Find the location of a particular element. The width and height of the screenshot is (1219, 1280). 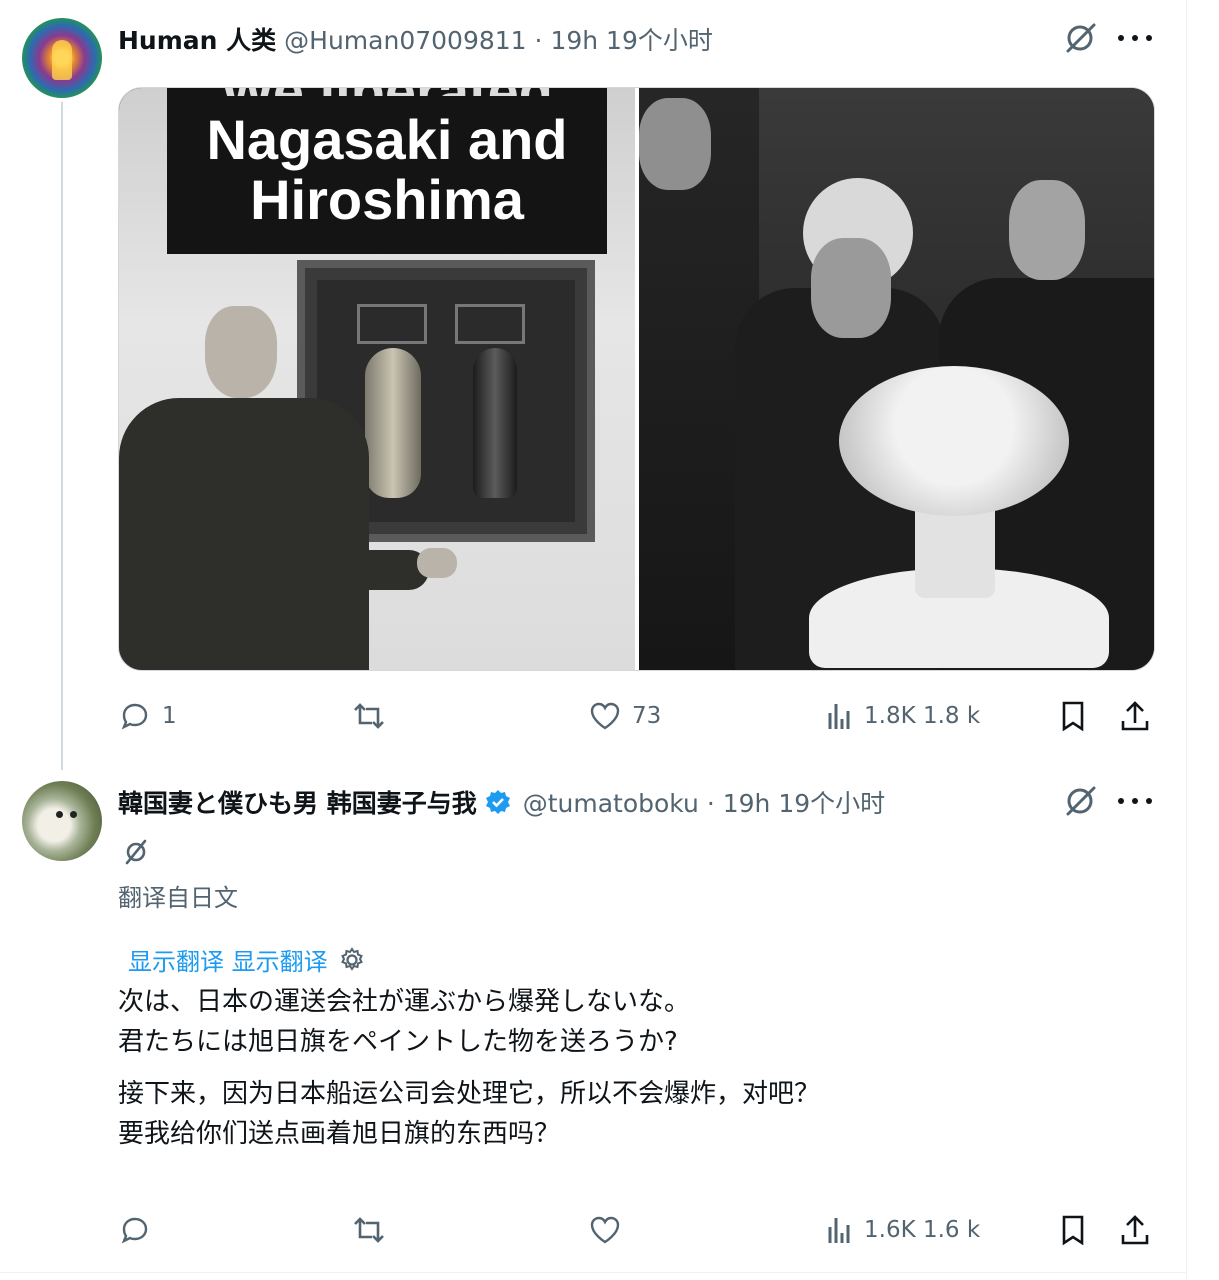

photo-sign: We liberated Nagasaki and Hiroshima is located at coordinates (387, 171).